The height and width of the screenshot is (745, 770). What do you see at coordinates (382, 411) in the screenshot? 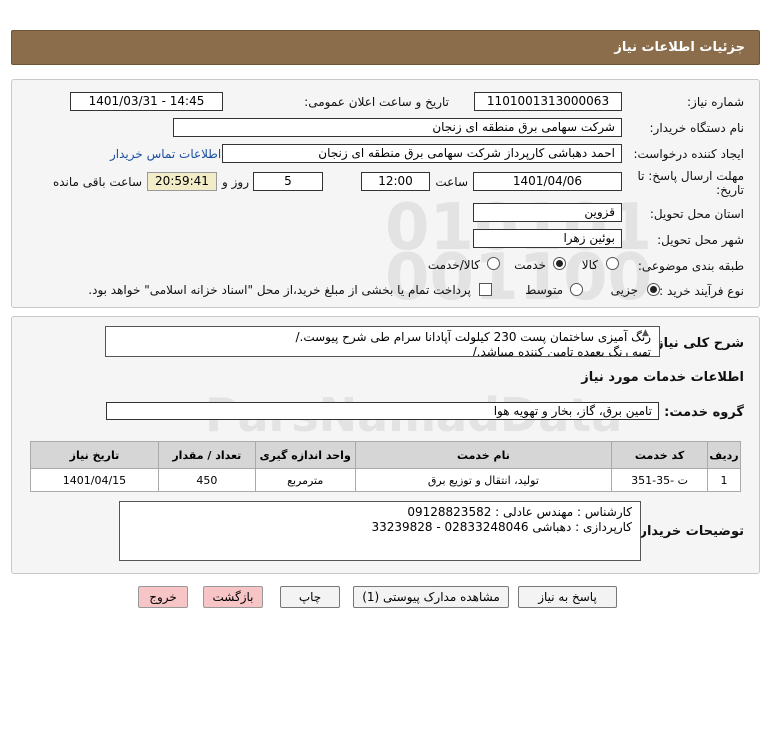
I see `service-group-field: تامین برق، گاز، بخار و تهویه هوا` at bounding box center [382, 411].